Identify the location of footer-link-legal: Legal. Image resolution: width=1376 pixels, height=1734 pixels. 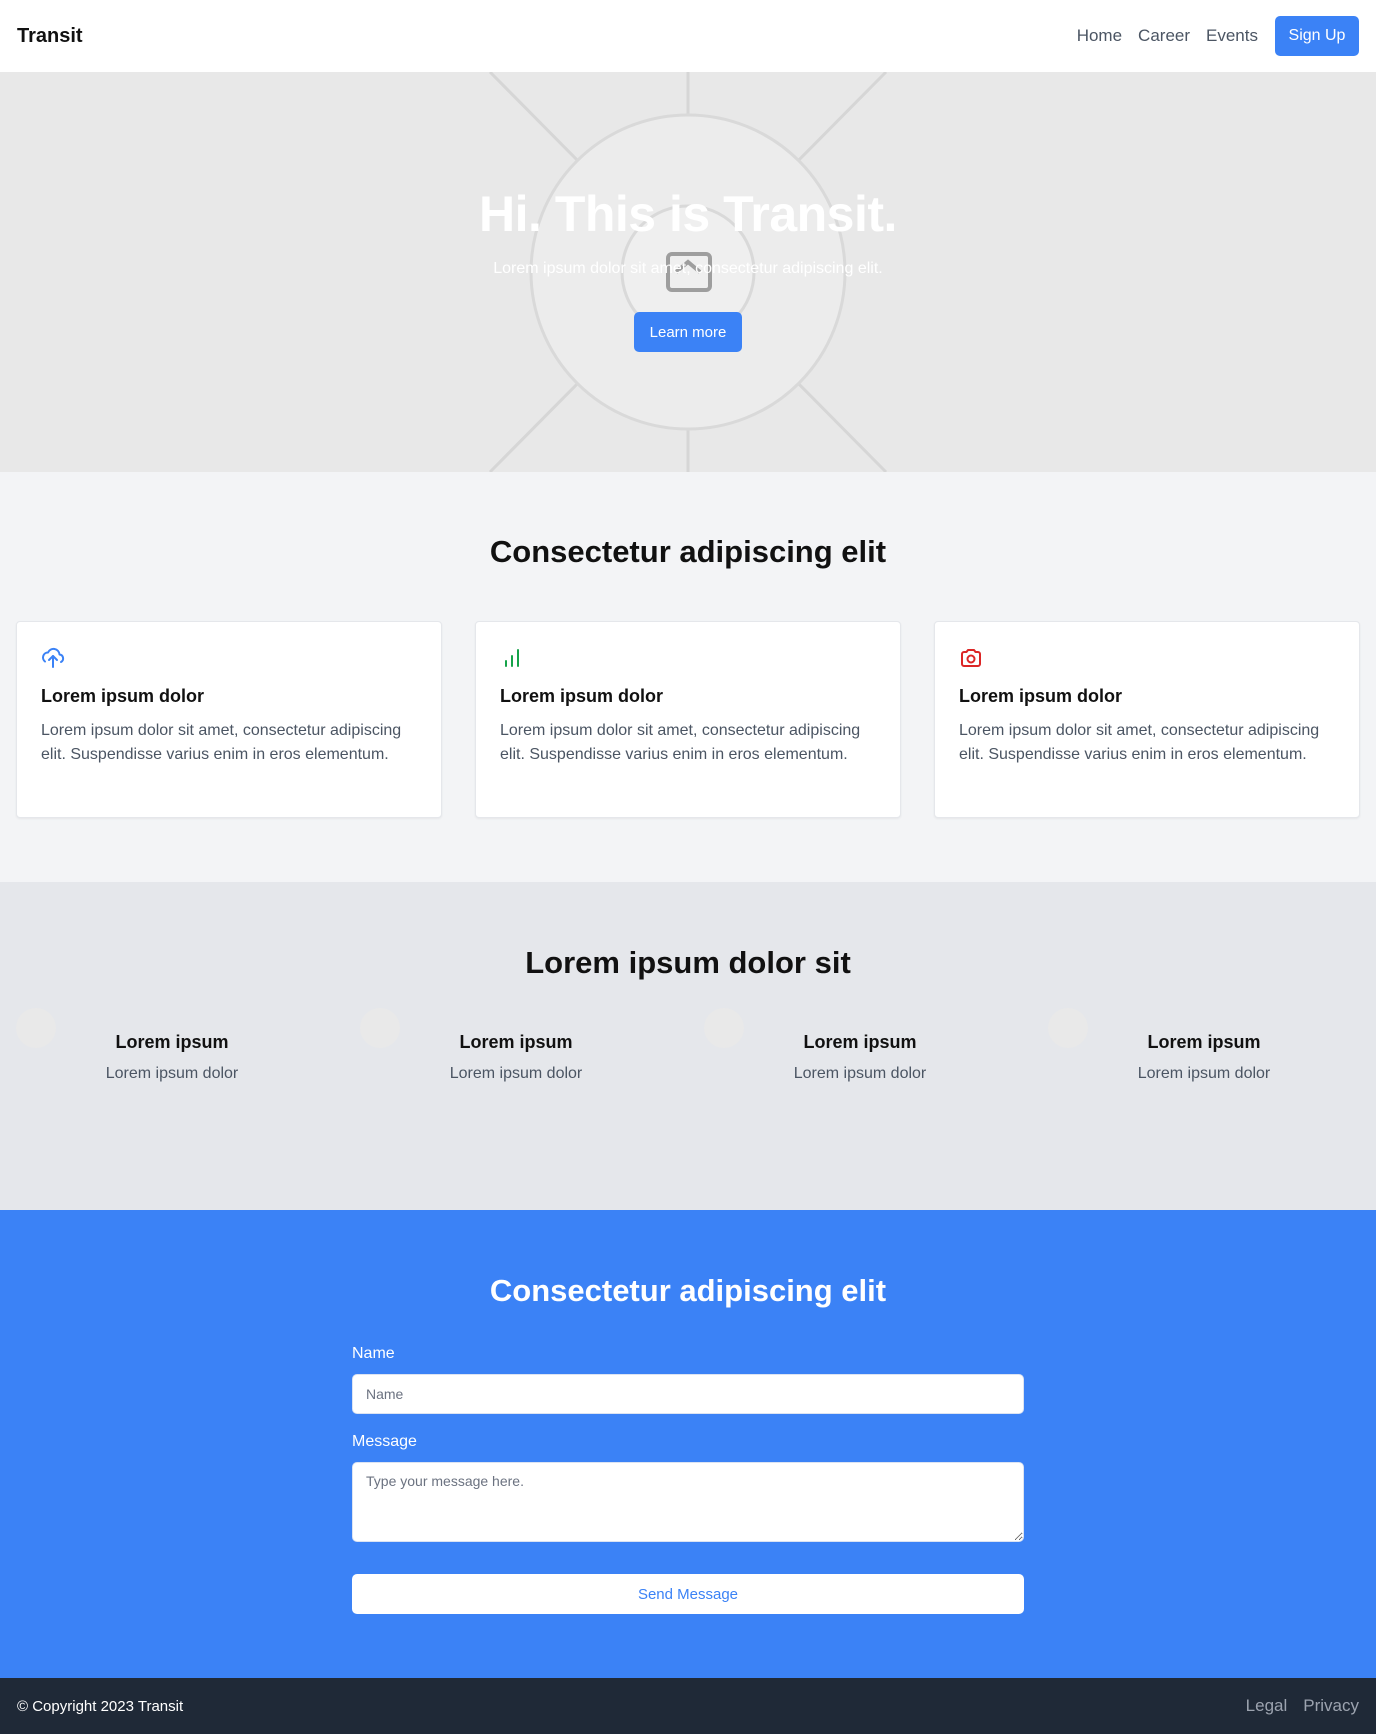
(1267, 1706).